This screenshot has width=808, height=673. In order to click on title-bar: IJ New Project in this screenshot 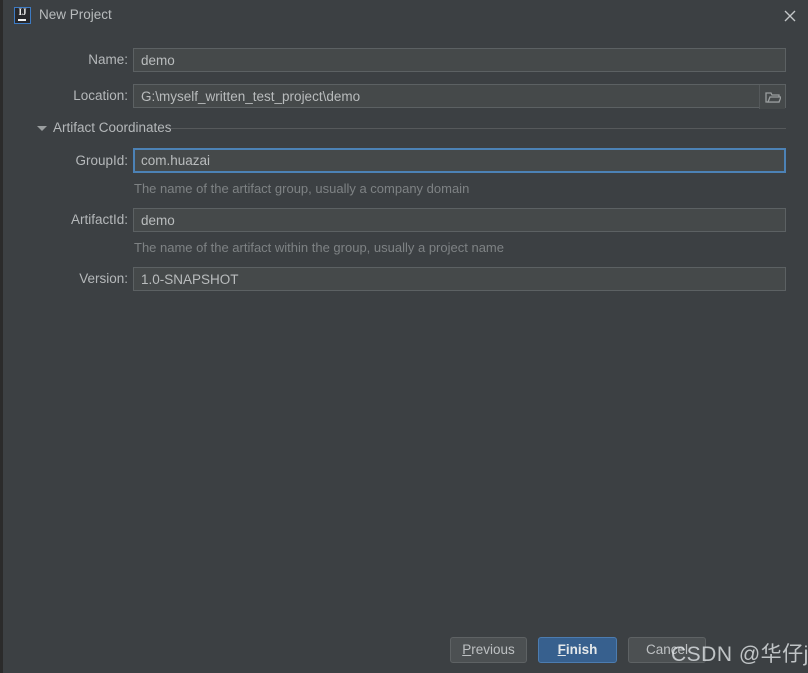, I will do `click(405, 15)`.